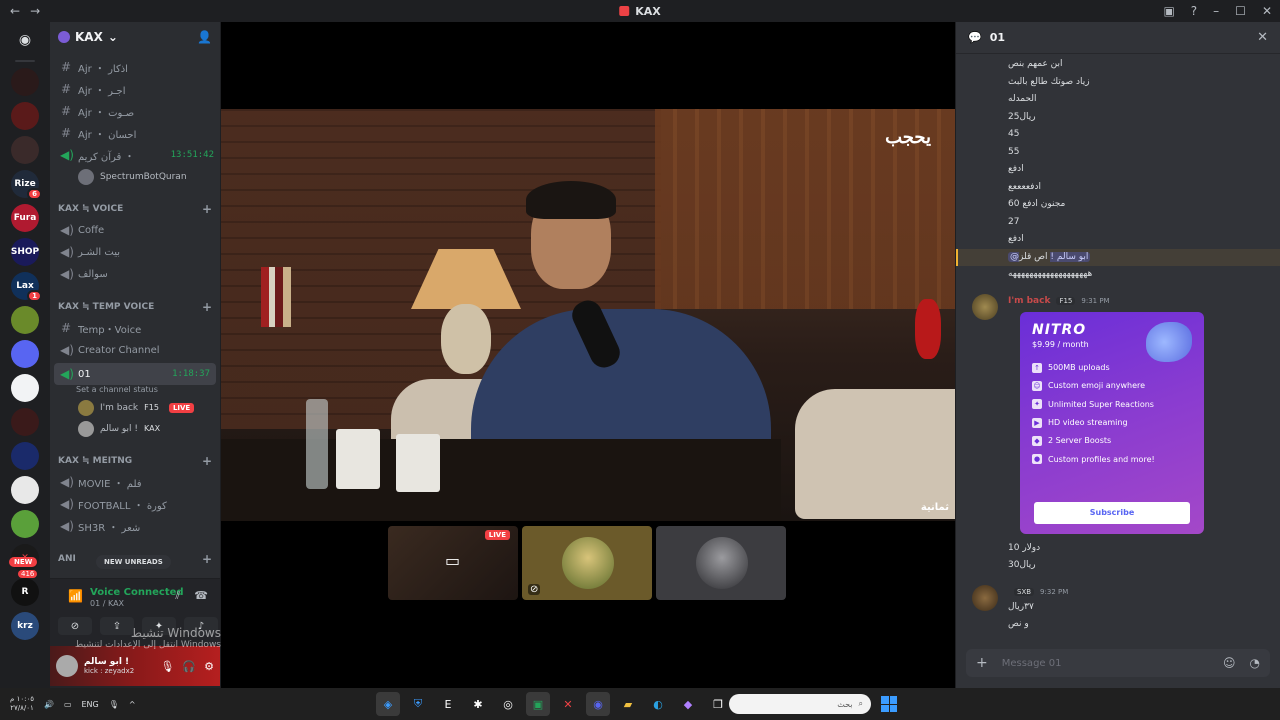 The width and height of the screenshot is (1280, 720). What do you see at coordinates (1240, 11) in the screenshot?
I see `maximize-icon: ☐` at bounding box center [1240, 11].